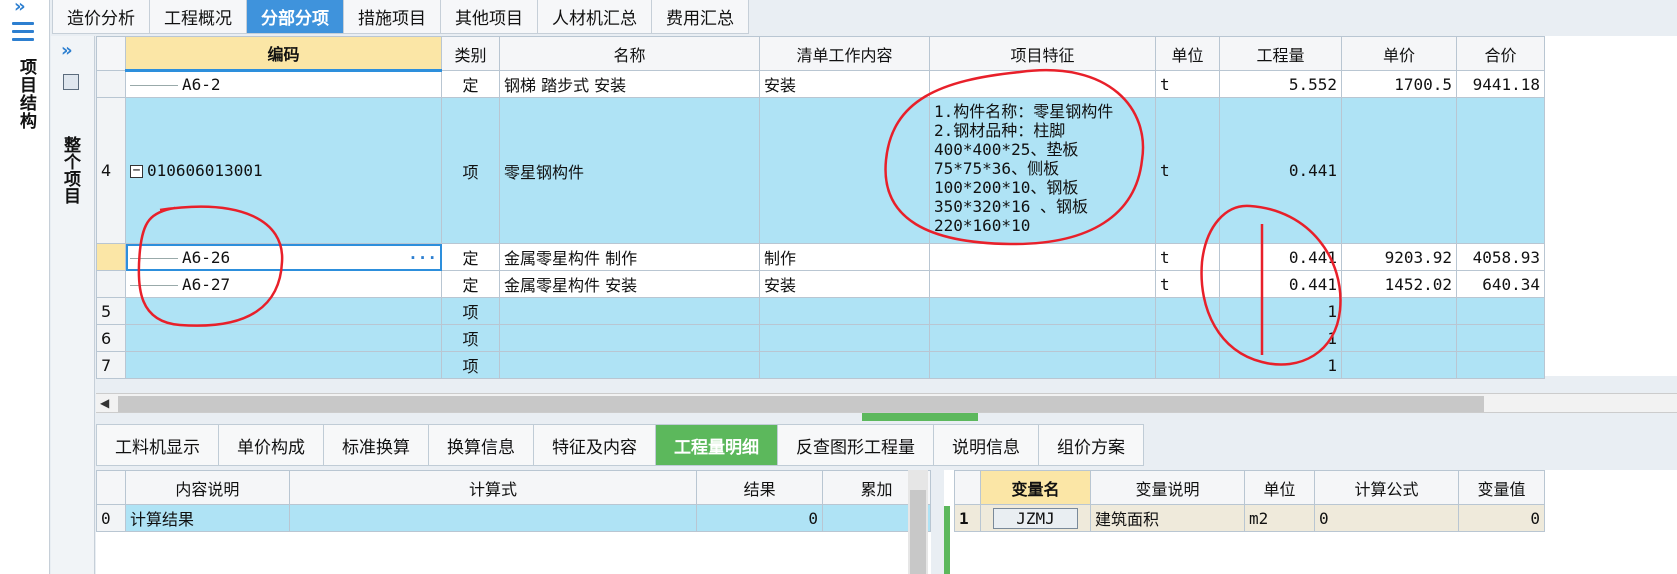 This screenshot has width=1677, height=574. Describe the element at coordinates (1500, 53) in the screenshot. I see `col-total: 合价` at that location.